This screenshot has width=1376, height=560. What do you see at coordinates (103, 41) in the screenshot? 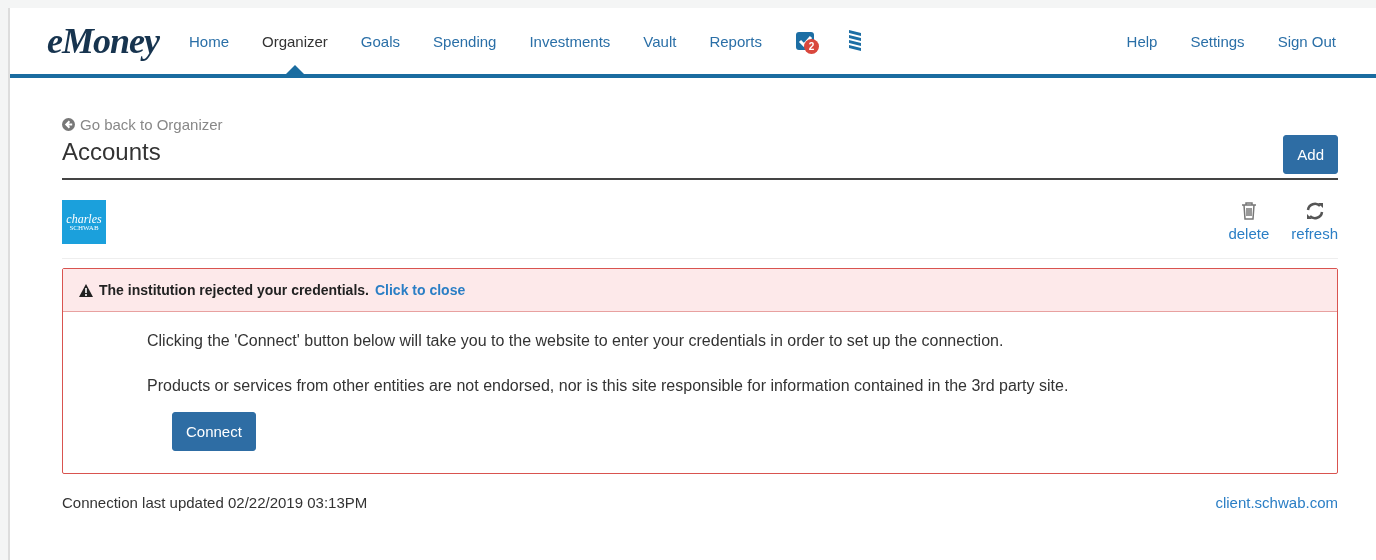
I see `emoney-logo: eMoney` at bounding box center [103, 41].